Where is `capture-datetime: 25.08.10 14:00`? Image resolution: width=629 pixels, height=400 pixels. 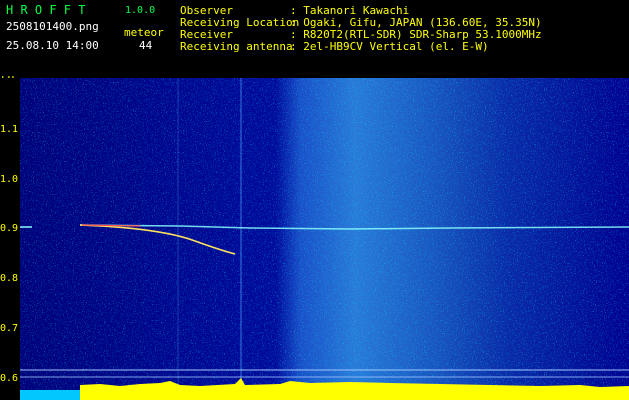 capture-datetime: 25.08.10 14:00 is located at coordinates (52, 45).